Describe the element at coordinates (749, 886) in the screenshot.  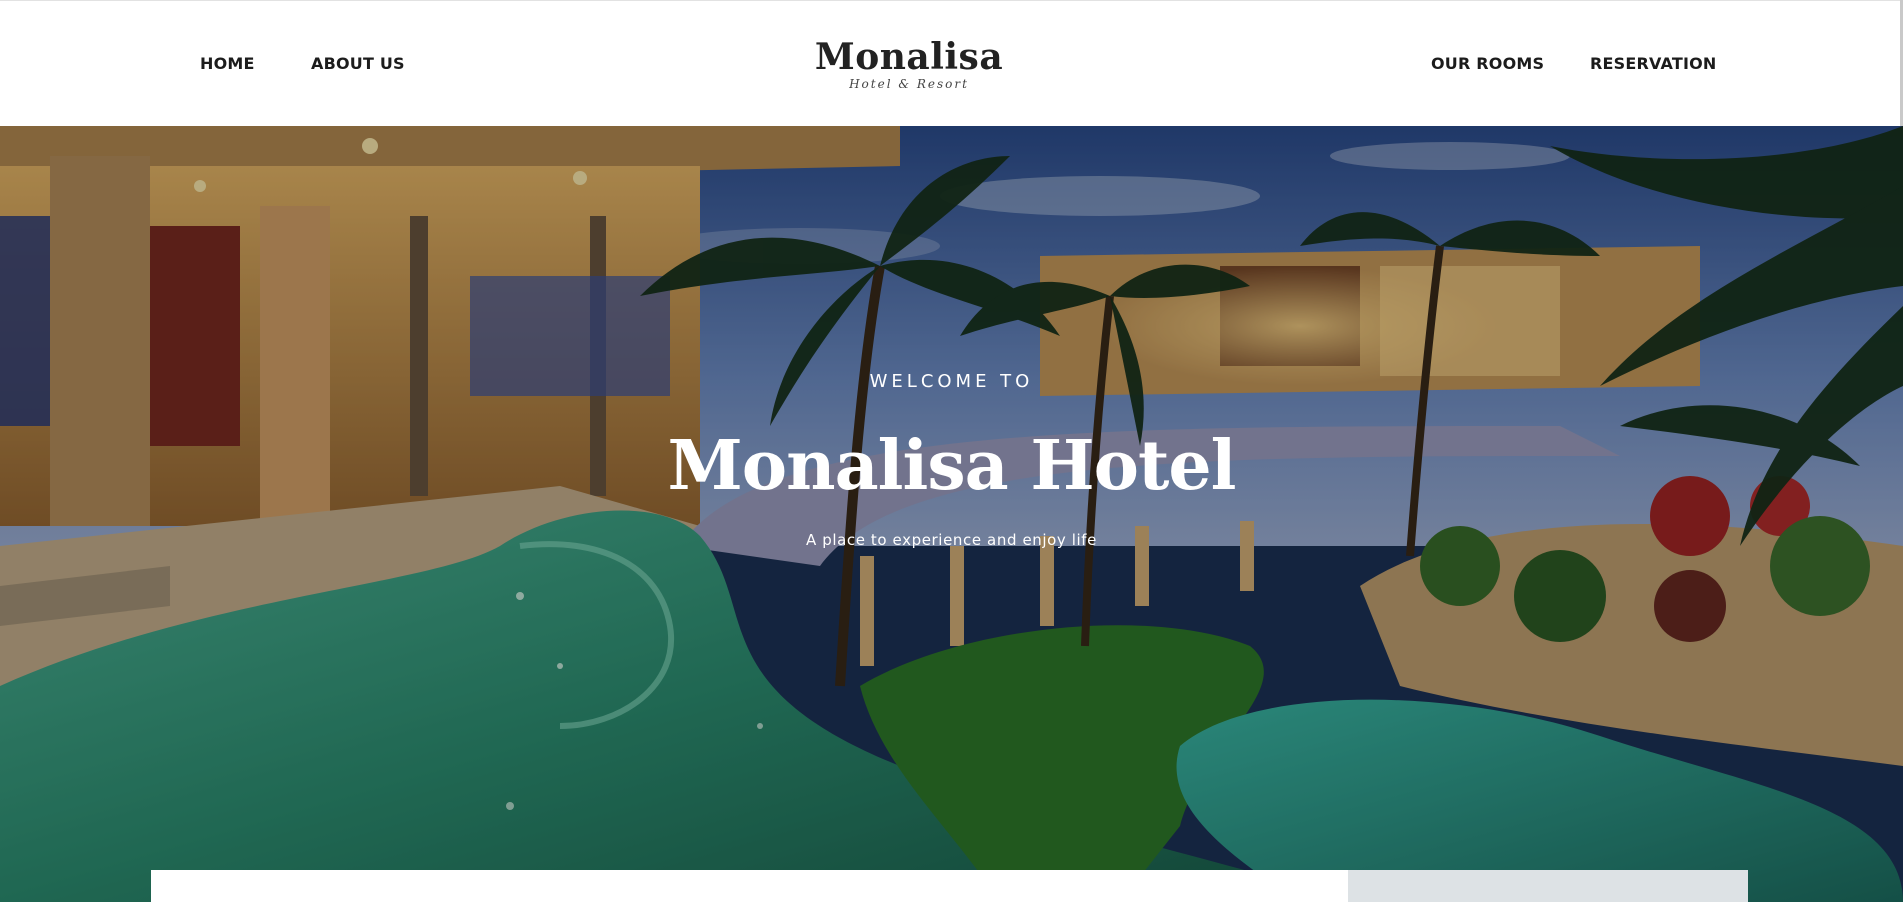
I see `booking-form-panel` at that location.